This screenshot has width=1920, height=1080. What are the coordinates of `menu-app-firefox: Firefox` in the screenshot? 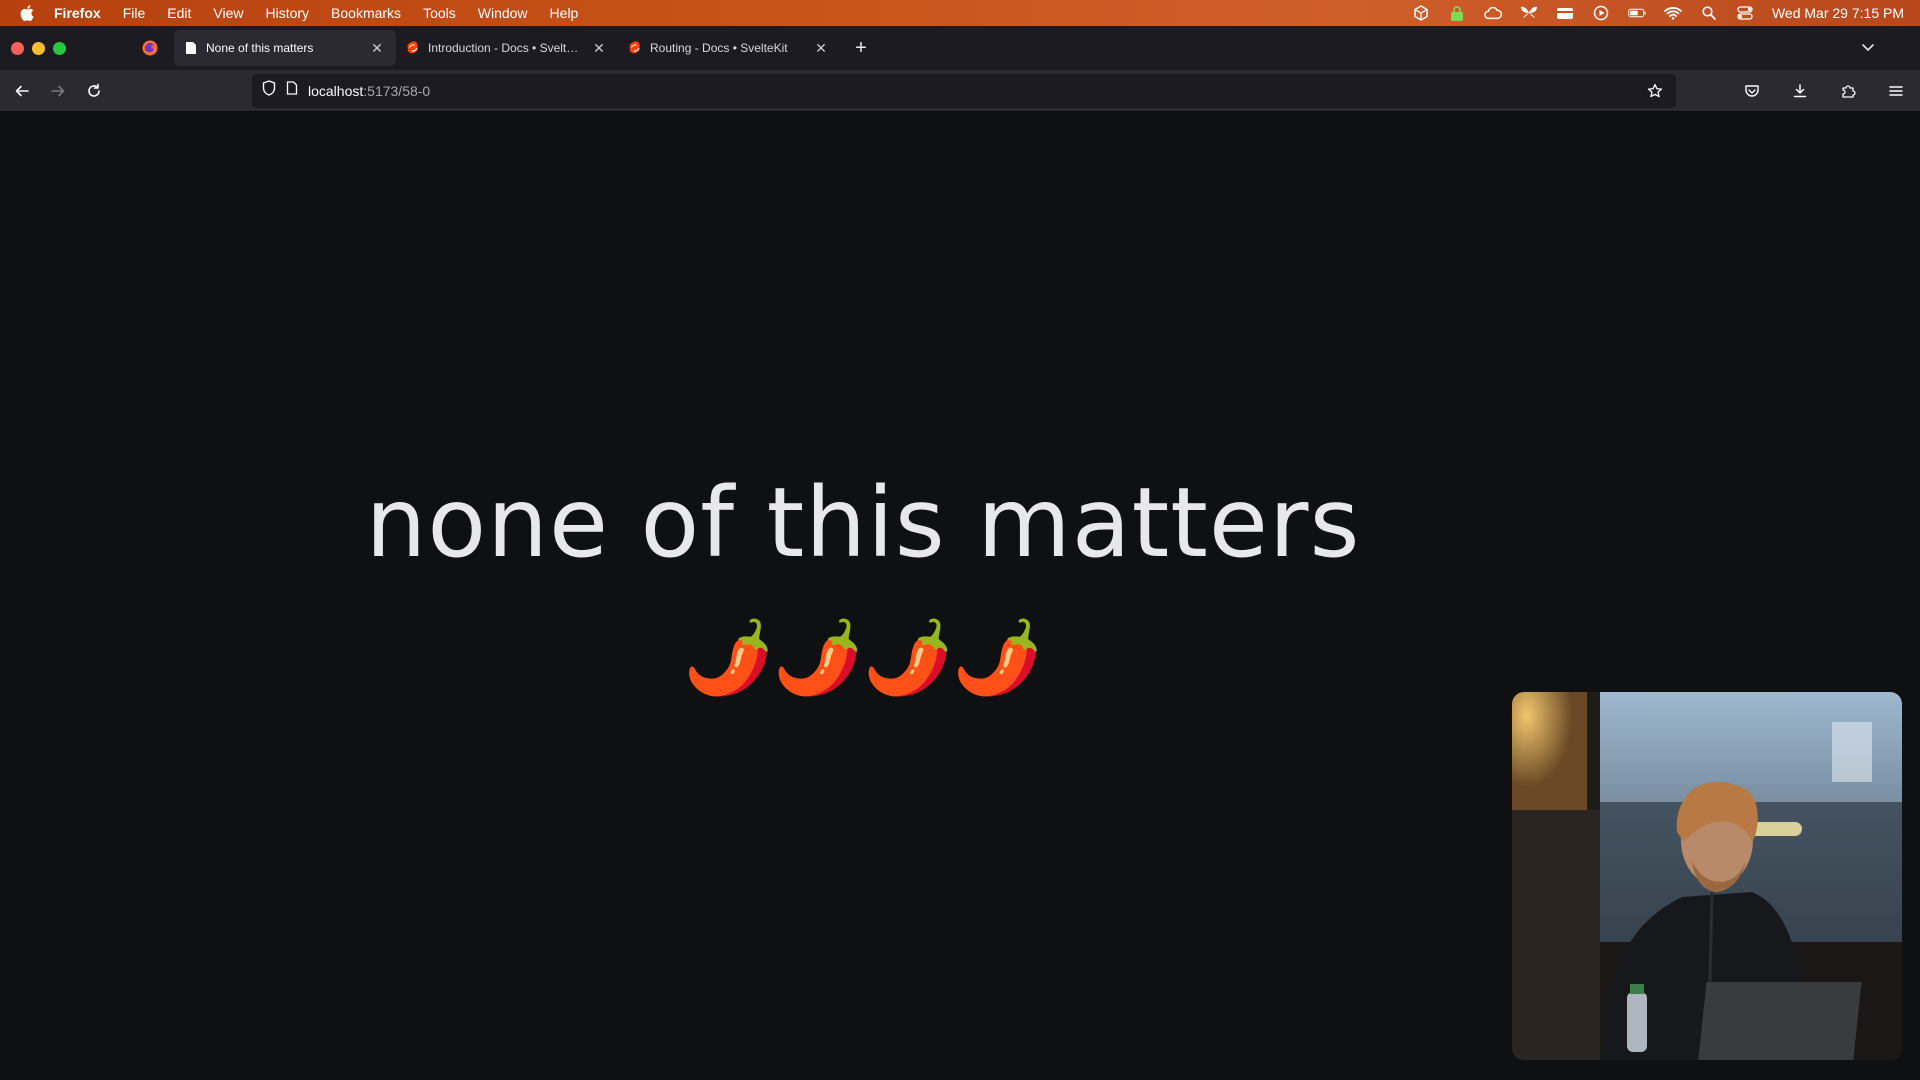 It's located at (77, 13).